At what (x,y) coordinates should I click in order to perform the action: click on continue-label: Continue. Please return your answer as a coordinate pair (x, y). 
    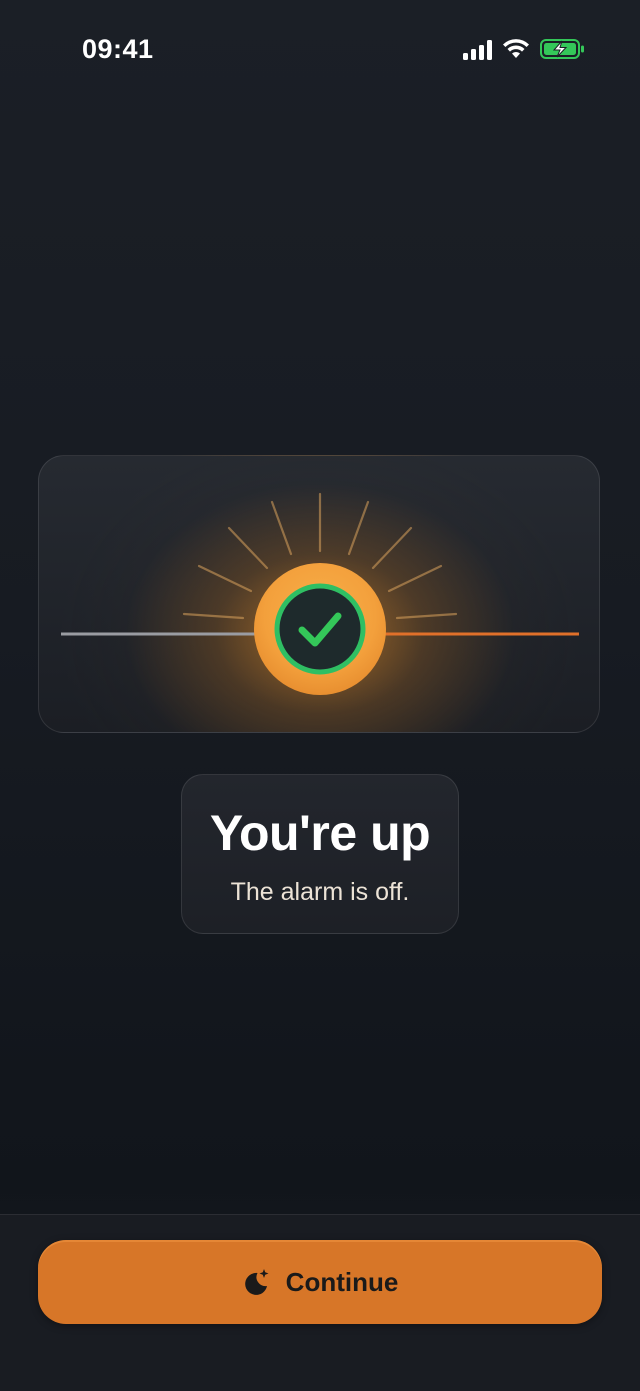
    Looking at the image, I should click on (342, 1281).